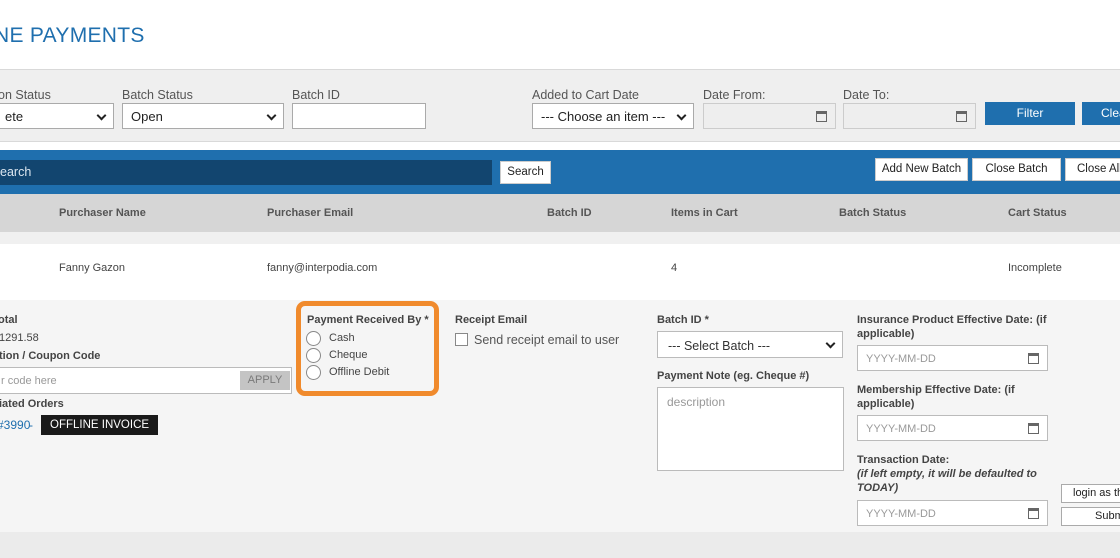  What do you see at coordinates (909, 116) in the screenshot?
I see `date-to-input` at bounding box center [909, 116].